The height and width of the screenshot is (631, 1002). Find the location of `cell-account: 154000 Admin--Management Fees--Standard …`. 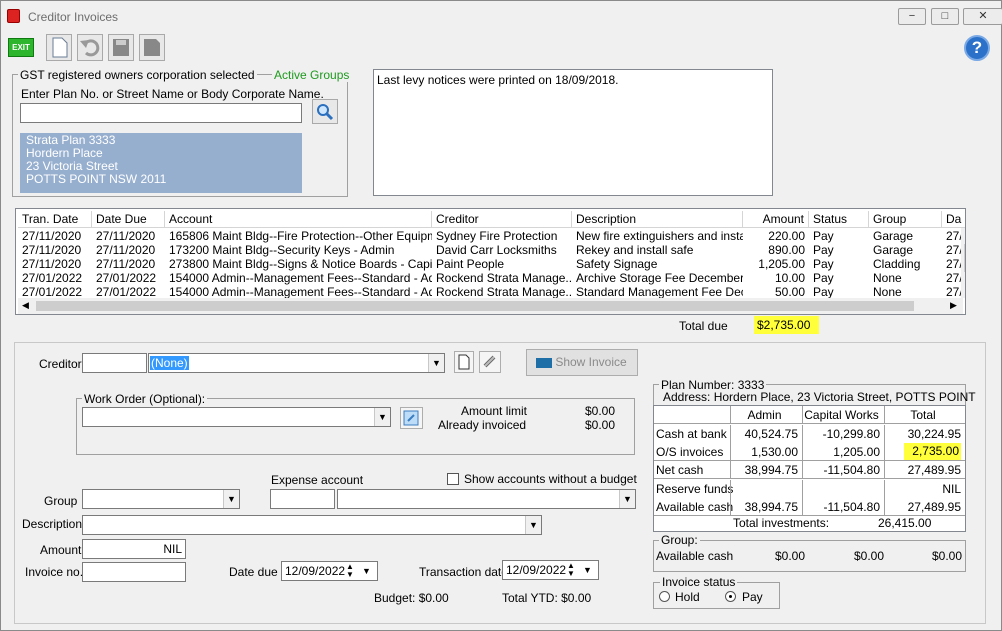

cell-account: 154000 Admin--Management Fees--Standard … is located at coordinates (300, 291).